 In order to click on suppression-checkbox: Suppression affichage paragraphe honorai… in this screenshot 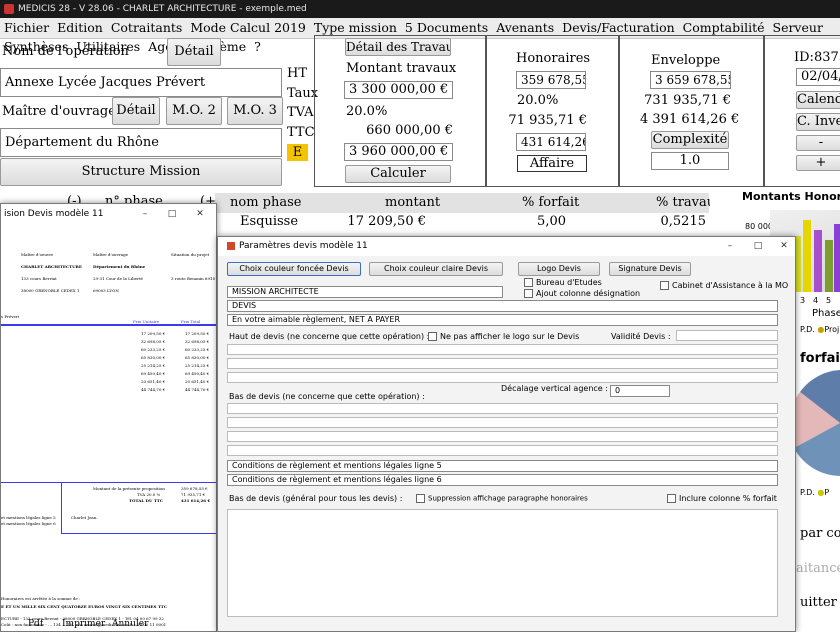, I will do `click(502, 498)`.